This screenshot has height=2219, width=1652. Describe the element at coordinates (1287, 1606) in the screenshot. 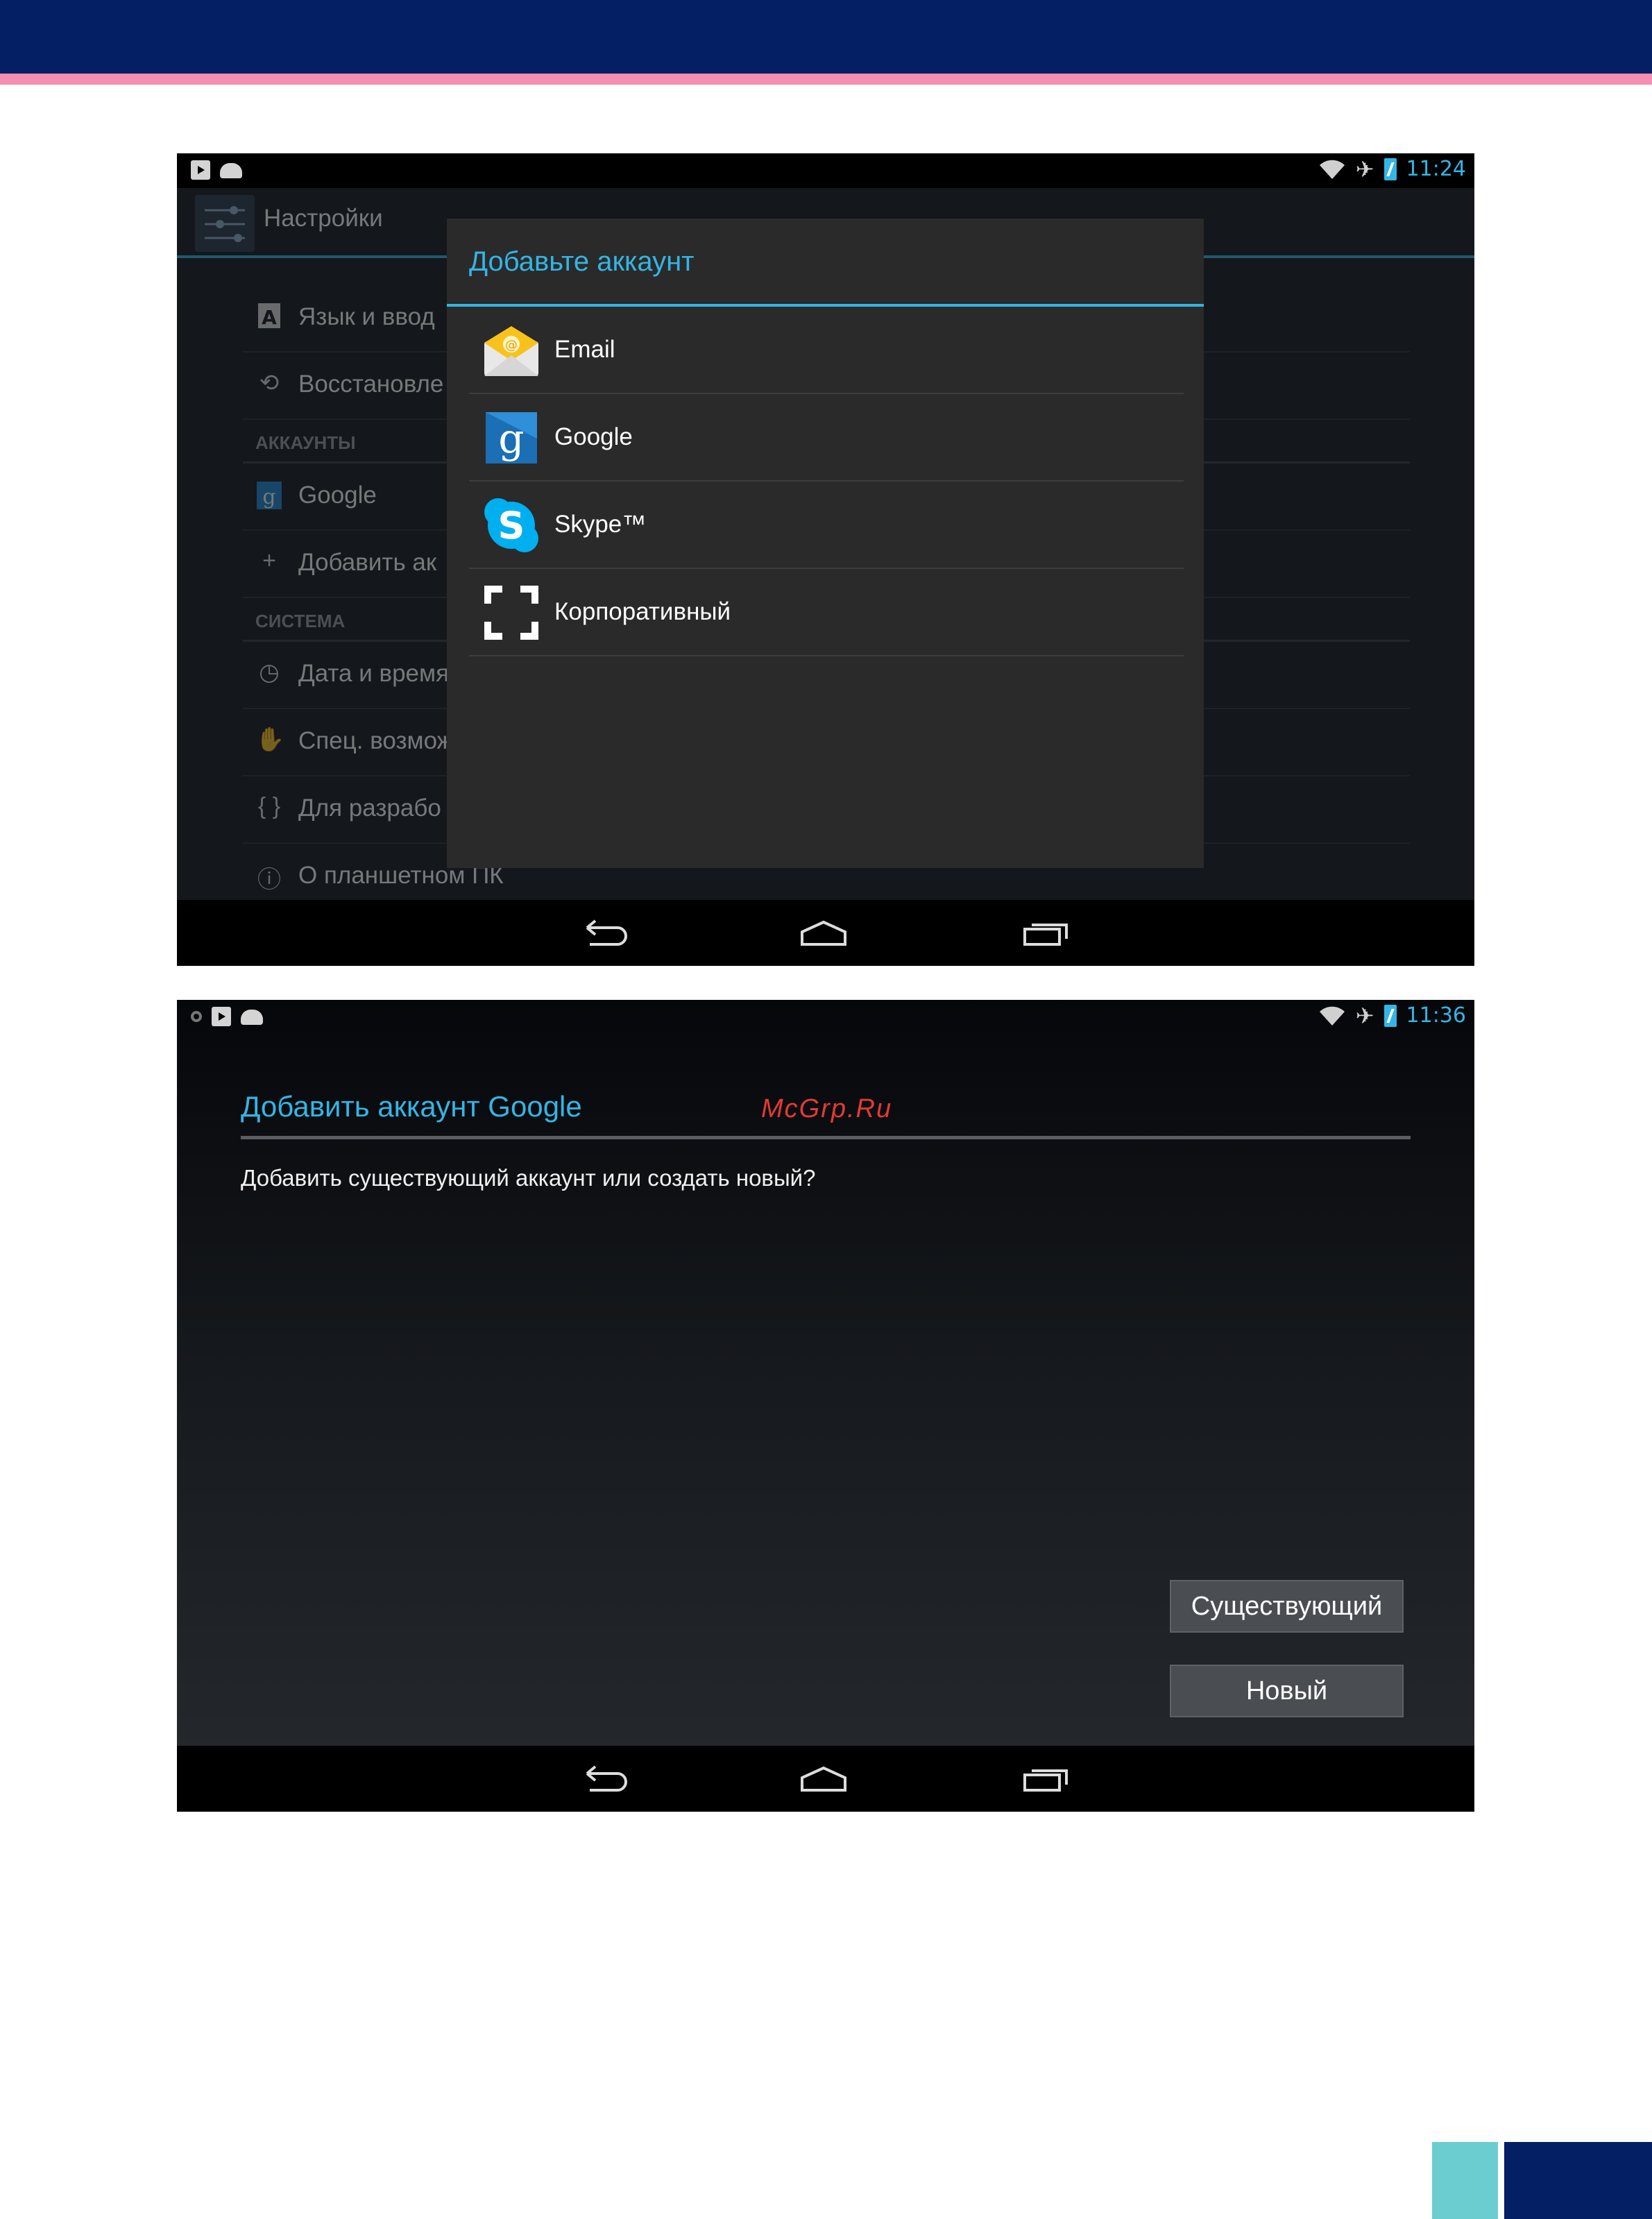

I see `existing-account-button: Существующий` at that location.